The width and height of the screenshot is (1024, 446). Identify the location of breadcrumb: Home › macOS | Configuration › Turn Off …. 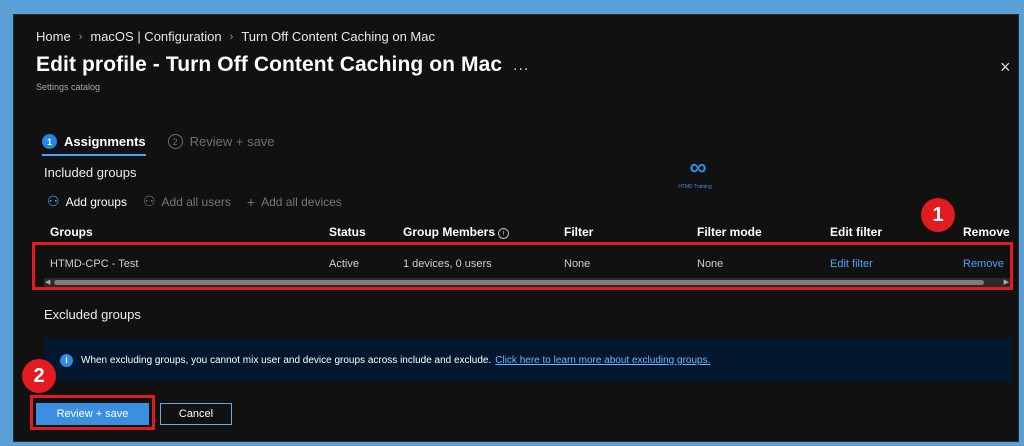
(235, 36).